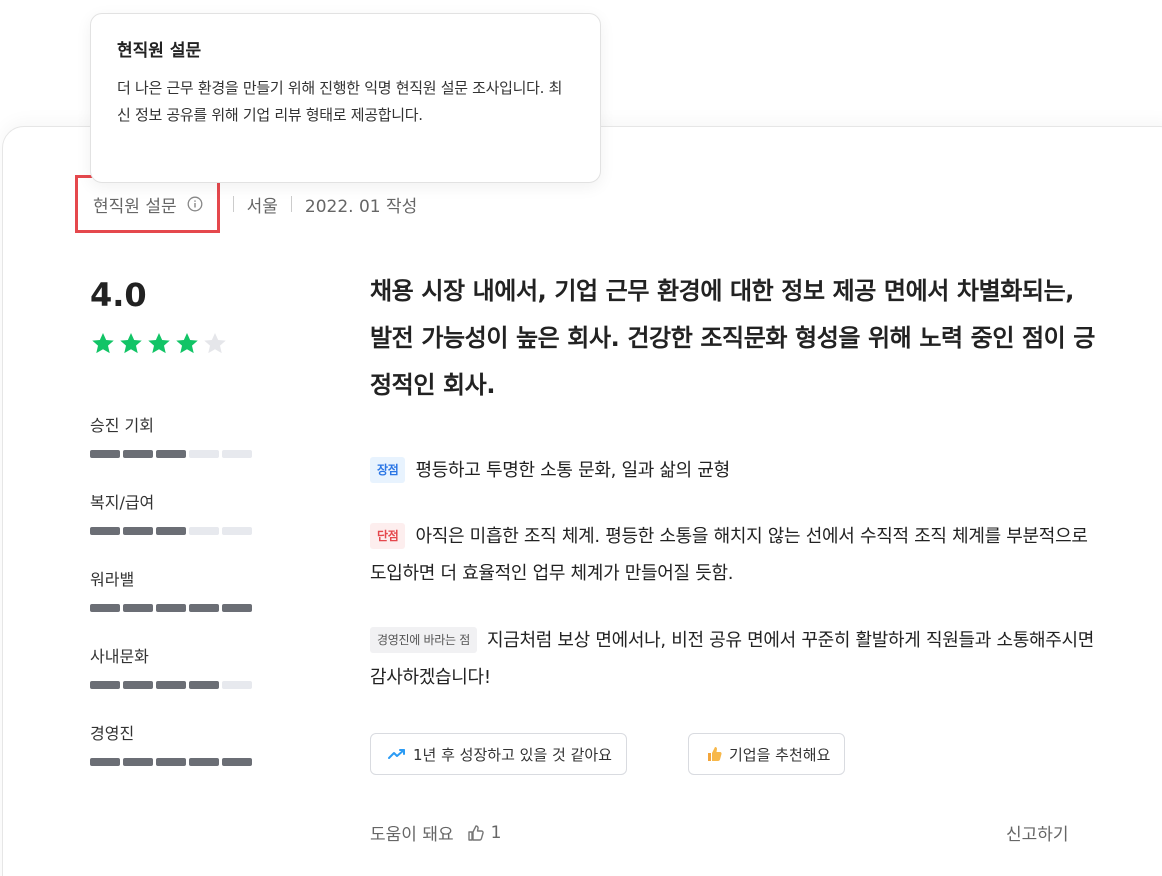  Describe the element at coordinates (112, 733) in the screenshot. I see `category-label: 경영진` at that location.